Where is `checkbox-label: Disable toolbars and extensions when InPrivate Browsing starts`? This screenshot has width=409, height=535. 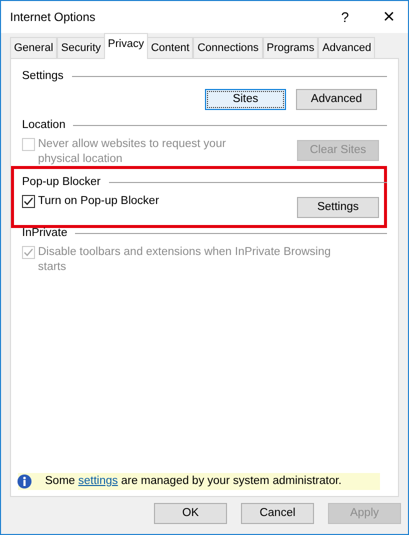
checkbox-label: Disable toolbars and extensions when InPrivate Browsing starts is located at coordinates (185, 260).